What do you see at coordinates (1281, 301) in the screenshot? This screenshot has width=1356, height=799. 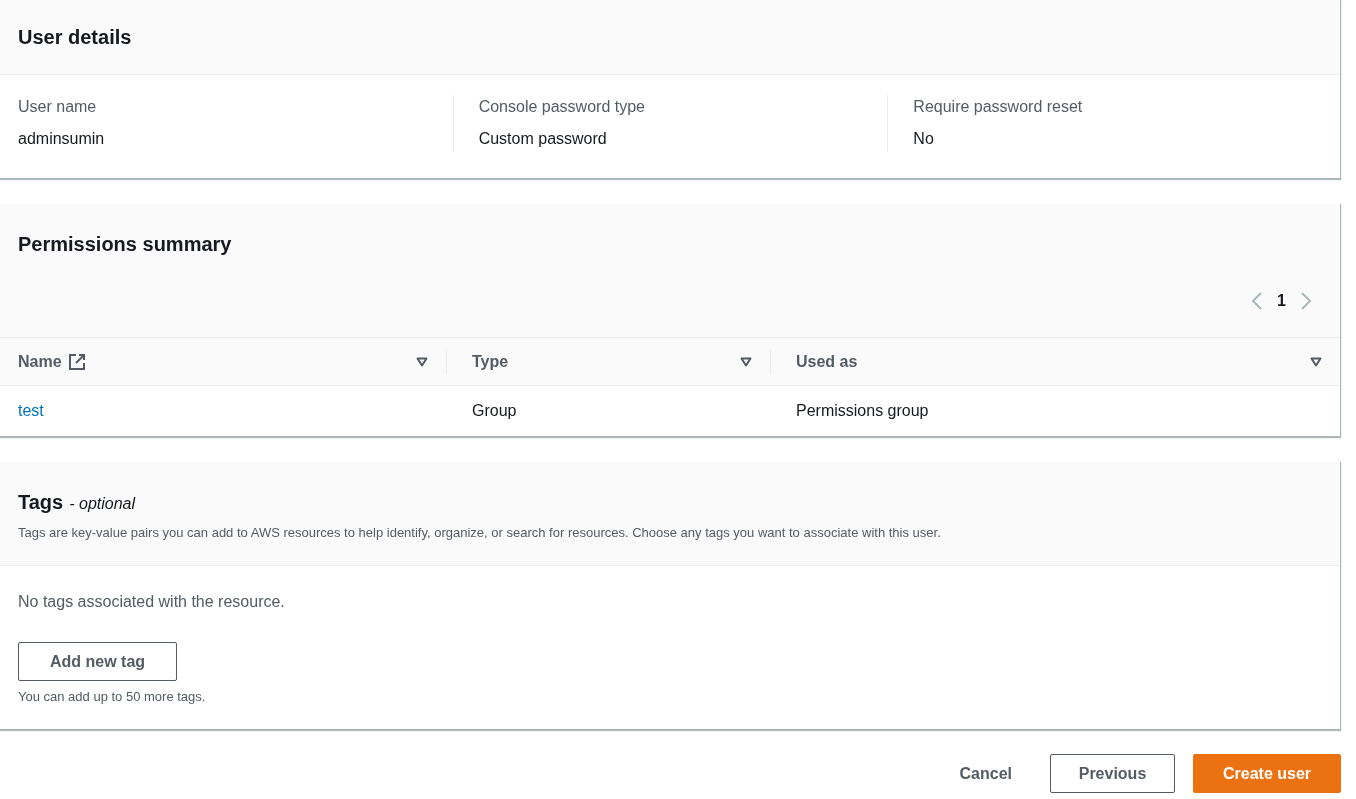 I see `page-number: 1` at bounding box center [1281, 301].